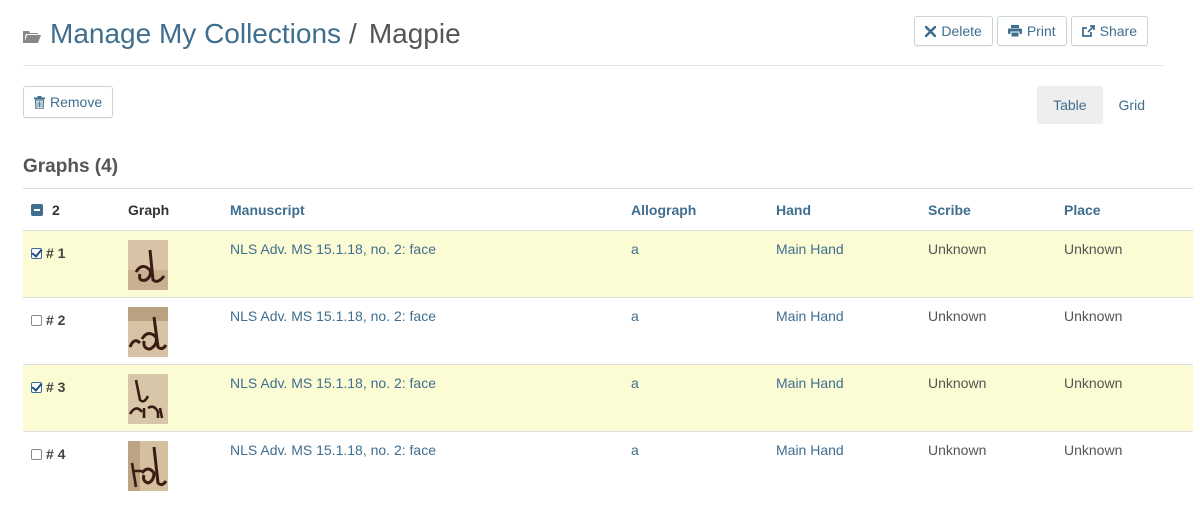  What do you see at coordinates (149, 209) in the screenshot?
I see `column-header-graph: Graph` at bounding box center [149, 209].